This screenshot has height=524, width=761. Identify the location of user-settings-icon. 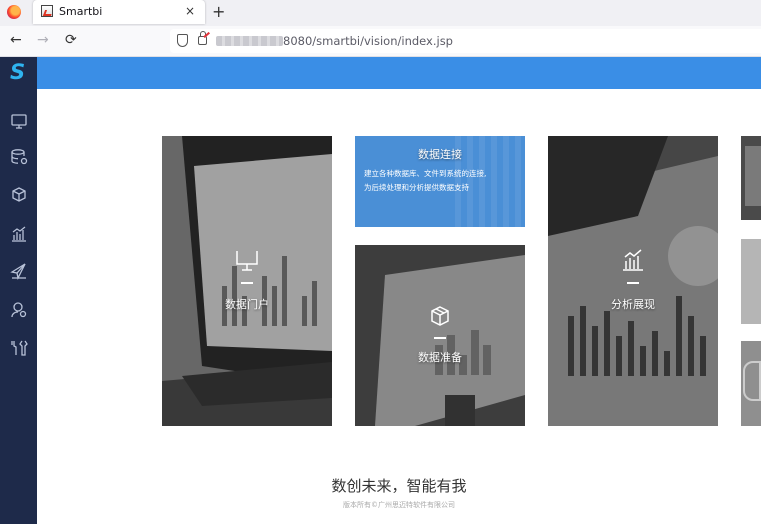
(19, 310).